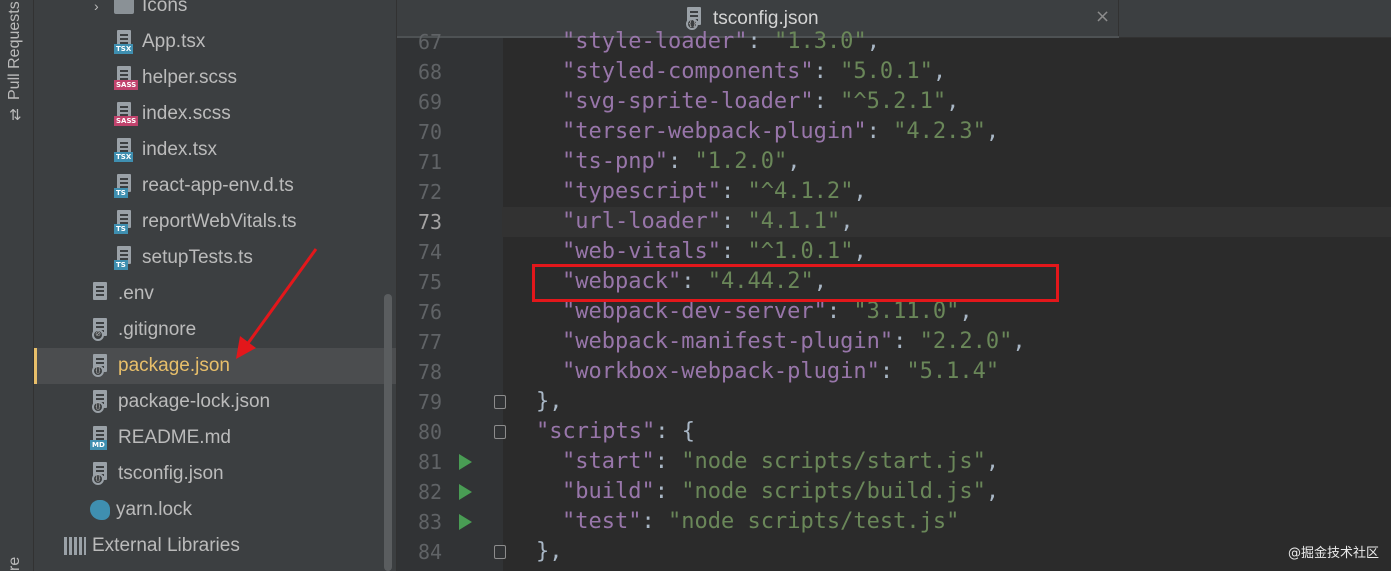  I want to click on json-value: 4.2.3, so click(939, 131).